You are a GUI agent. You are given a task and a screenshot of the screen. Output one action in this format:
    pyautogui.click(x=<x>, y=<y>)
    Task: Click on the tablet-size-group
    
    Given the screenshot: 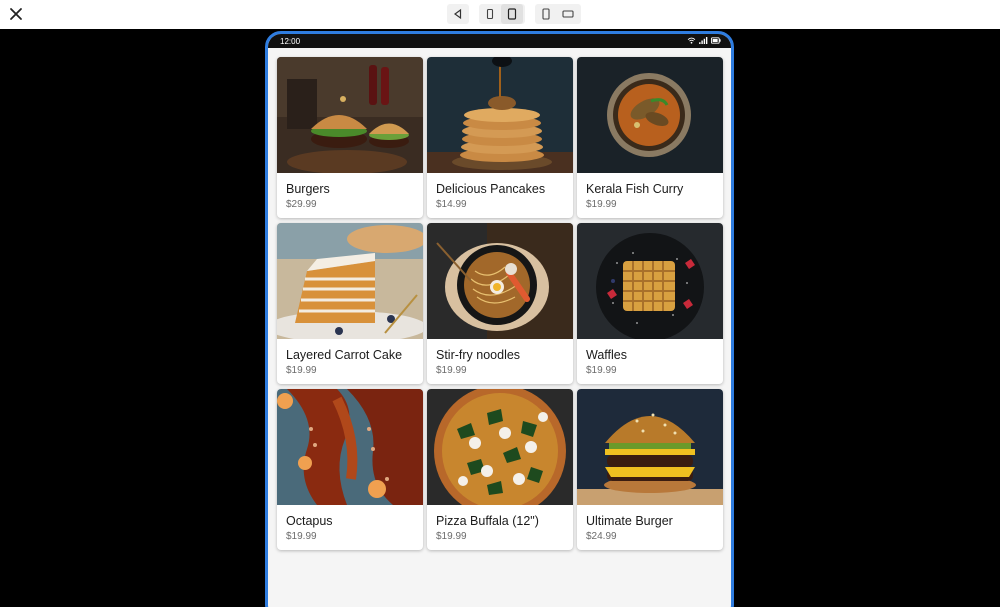 What is the action you would take?
    pyautogui.click(x=558, y=14)
    